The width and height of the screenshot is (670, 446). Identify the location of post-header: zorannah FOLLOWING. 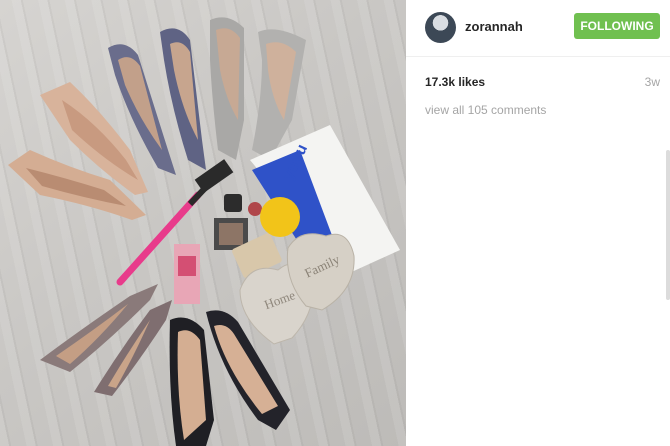
(538, 28).